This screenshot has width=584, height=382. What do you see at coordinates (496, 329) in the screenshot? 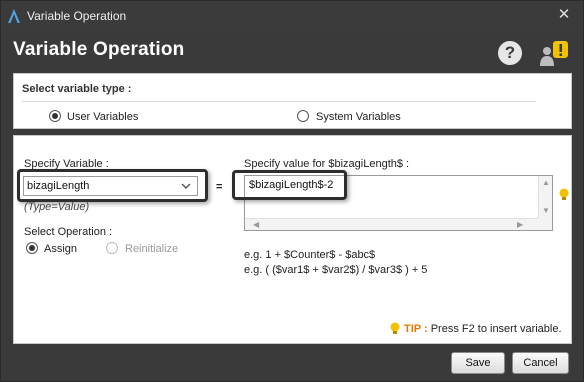
I see `tip-message: Press F2 to insert variable.` at bounding box center [496, 329].